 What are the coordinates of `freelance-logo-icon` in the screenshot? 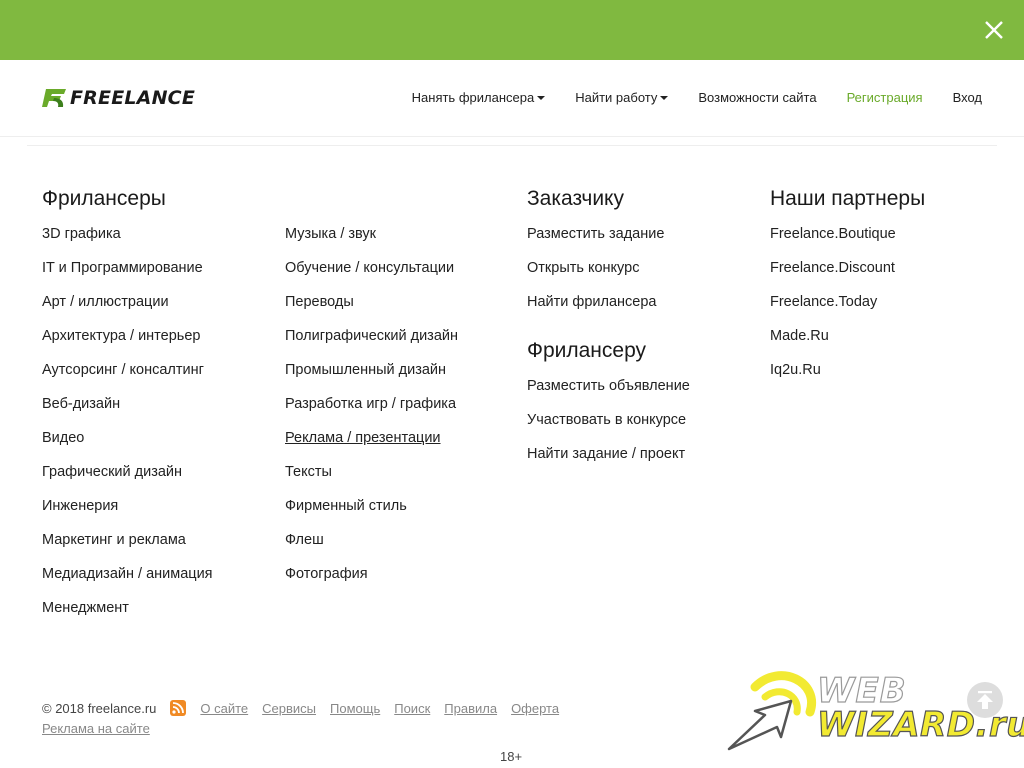 It's located at (54, 98).